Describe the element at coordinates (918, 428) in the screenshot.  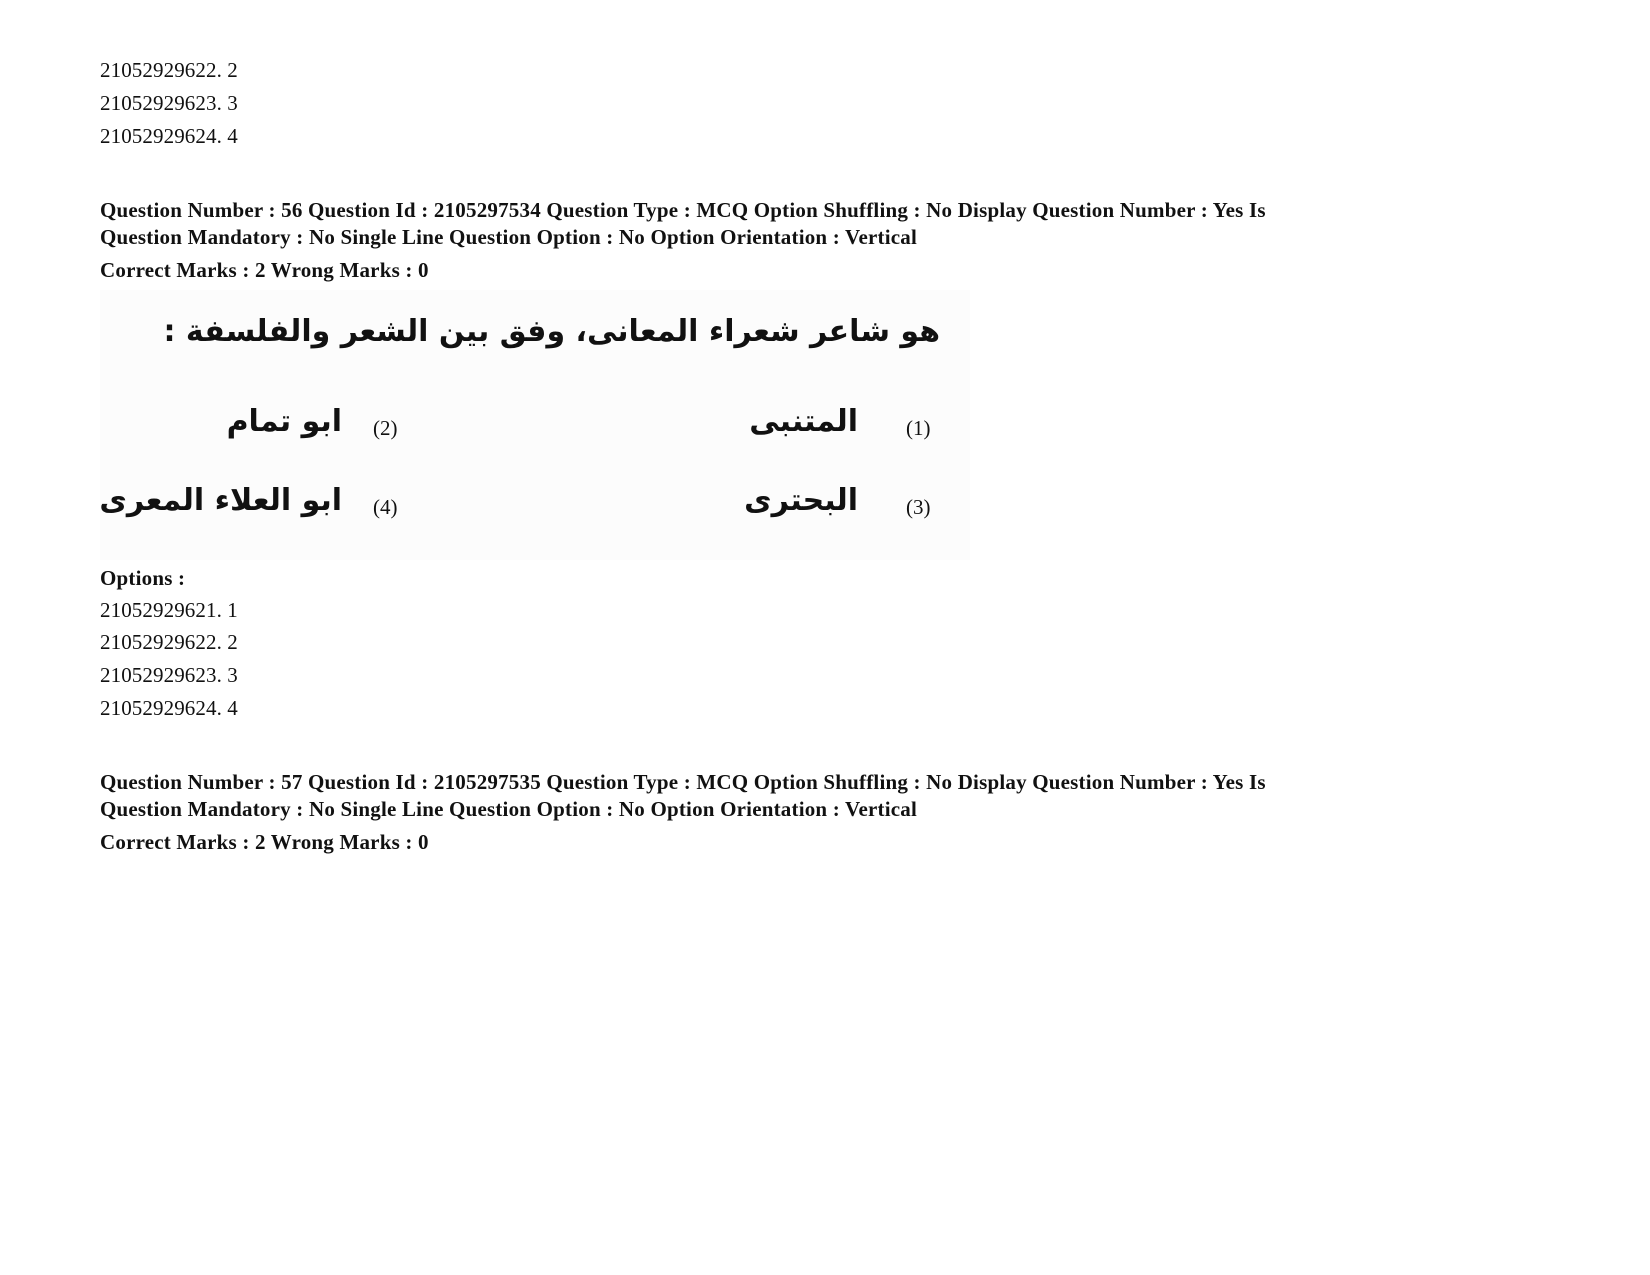
I see `q56-choice-1-number: (1)` at that location.